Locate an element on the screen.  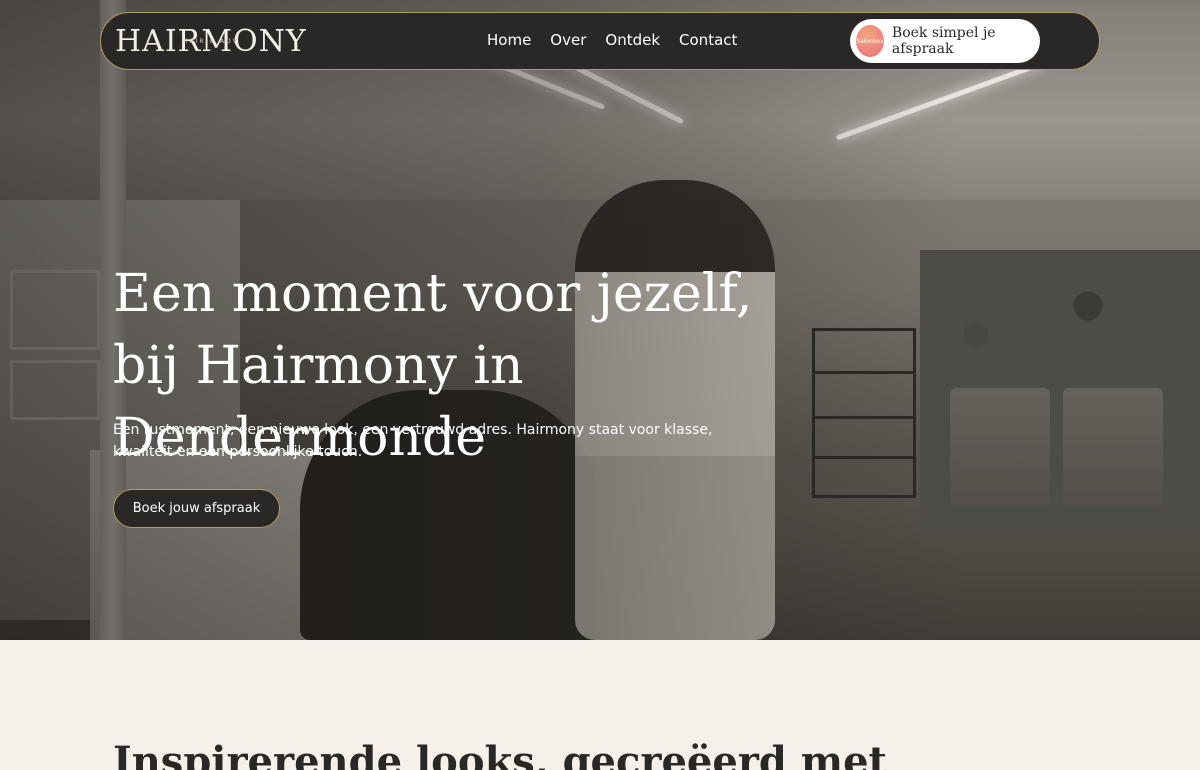
salonbox-booking-label: Boek simpel je afspraak is located at coordinates (943, 41).